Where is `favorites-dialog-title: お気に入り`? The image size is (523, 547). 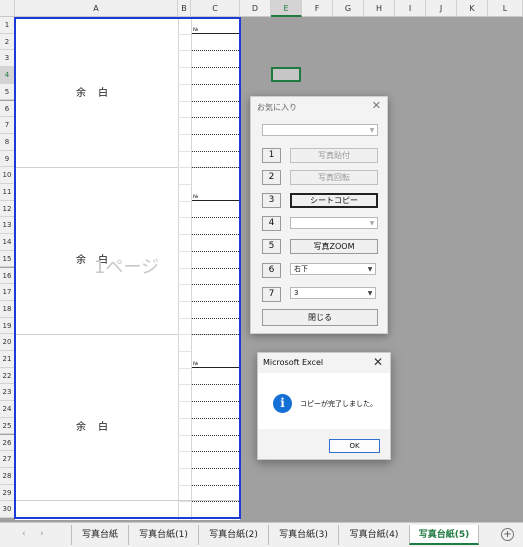 favorites-dialog-title: お気に入り is located at coordinates (277, 107).